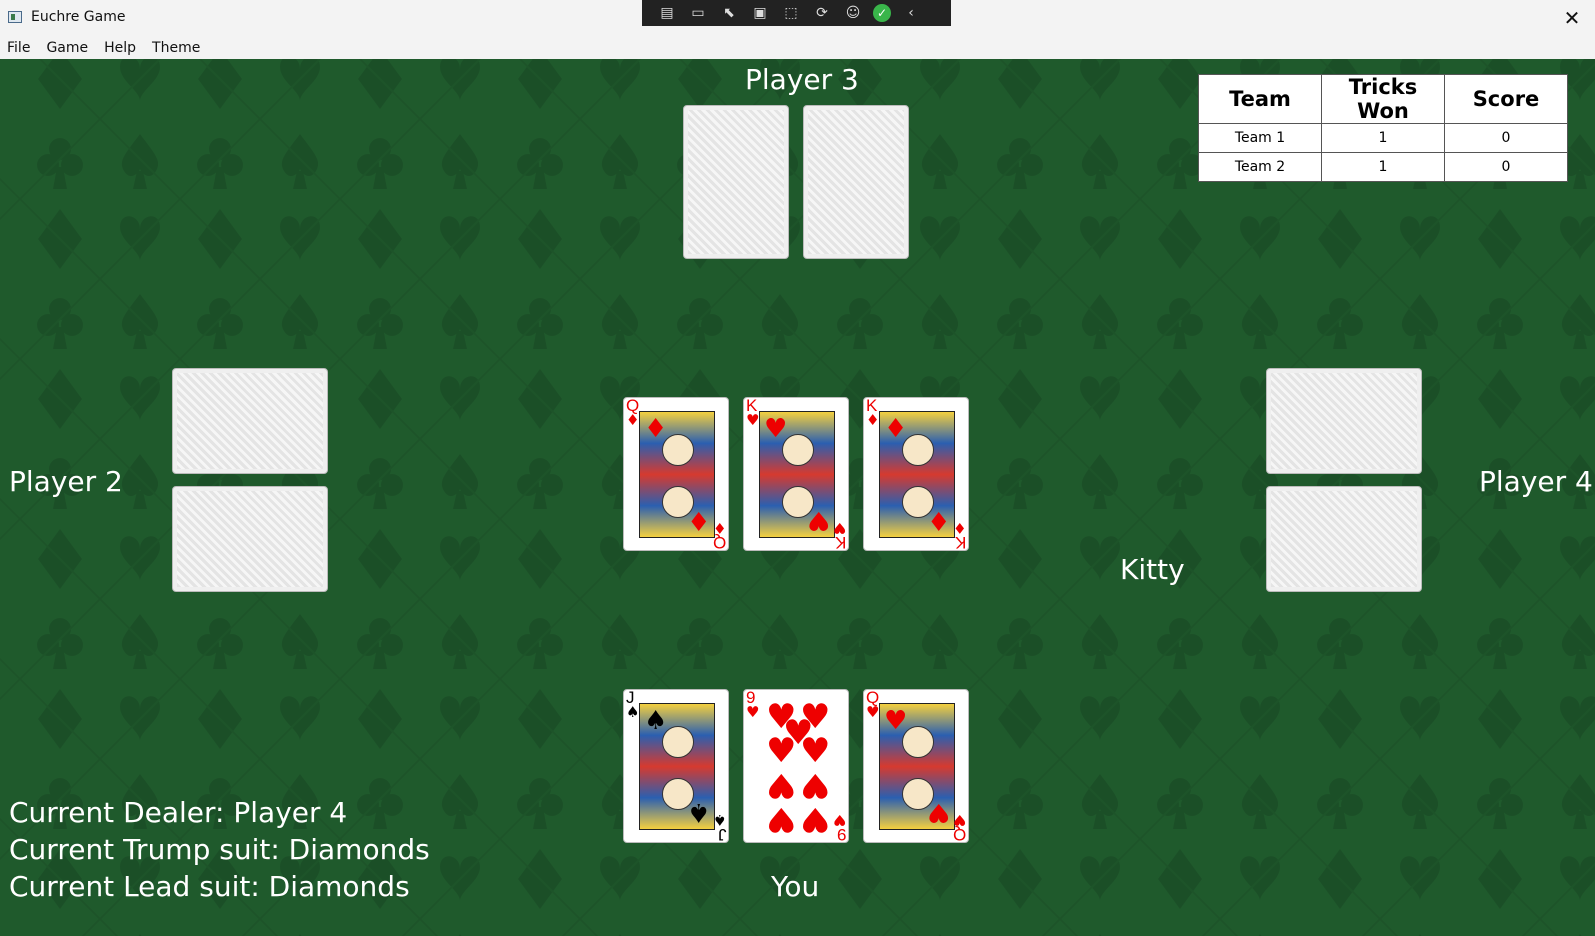 This screenshot has width=1595, height=936. I want to click on hand-card: ♥ ♥ Q ♥ Q ♥, so click(916, 766).